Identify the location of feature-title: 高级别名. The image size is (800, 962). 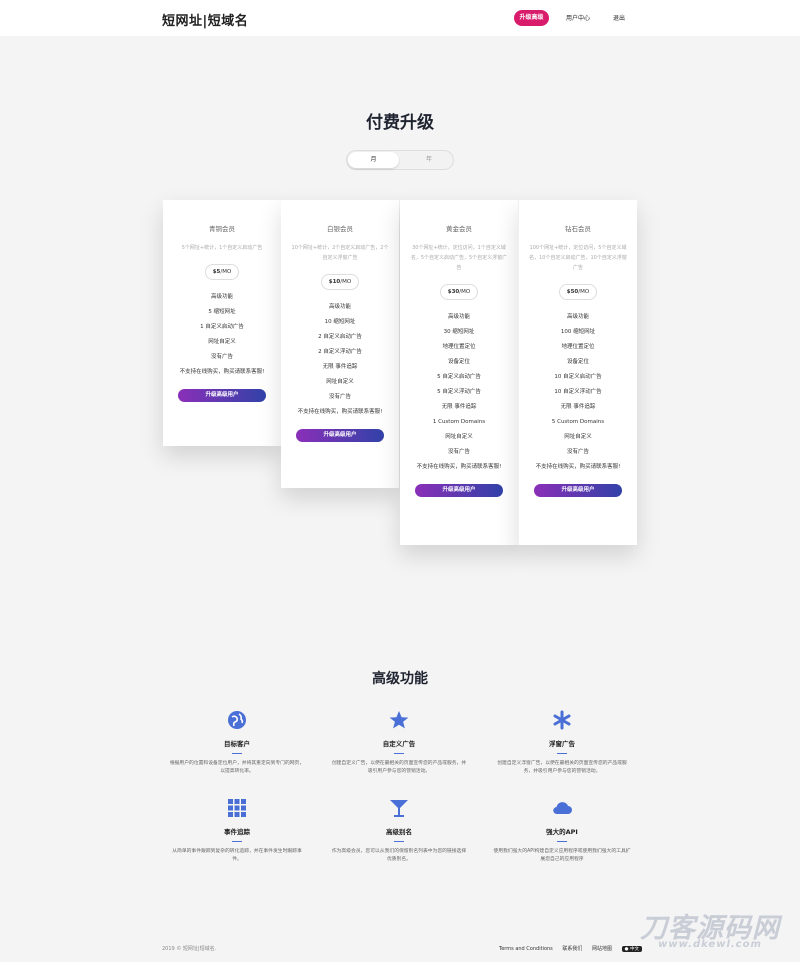
(399, 832).